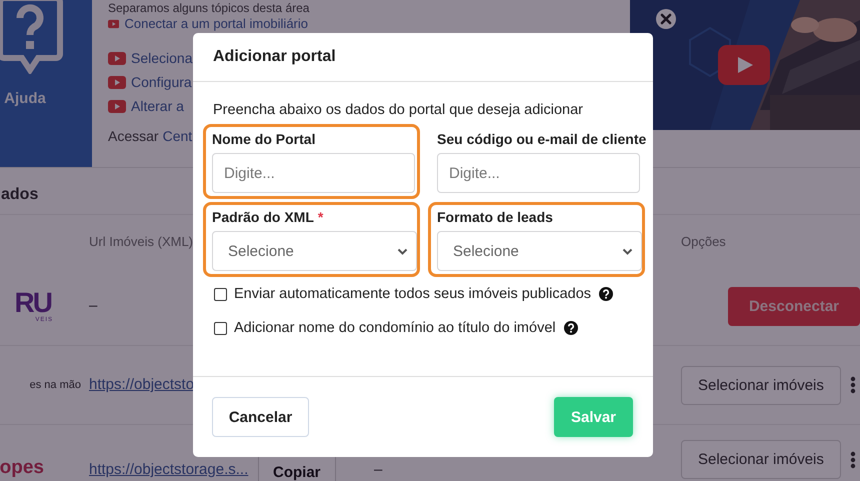  What do you see at coordinates (141, 384) in the screenshot?
I see `url-link: https://objectsto` at bounding box center [141, 384].